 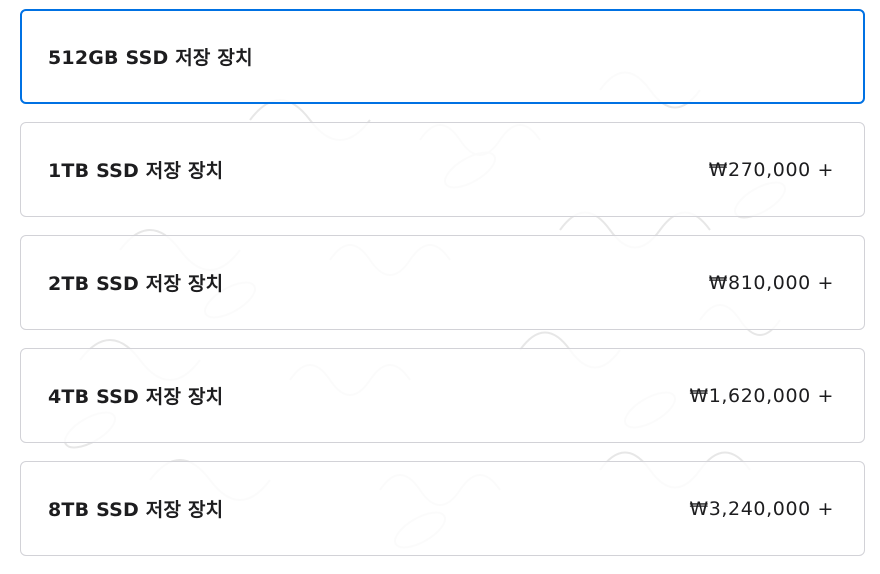 What do you see at coordinates (136, 171) in the screenshot?
I see `storage-option-label: 1TB SSD 저장 장치` at bounding box center [136, 171].